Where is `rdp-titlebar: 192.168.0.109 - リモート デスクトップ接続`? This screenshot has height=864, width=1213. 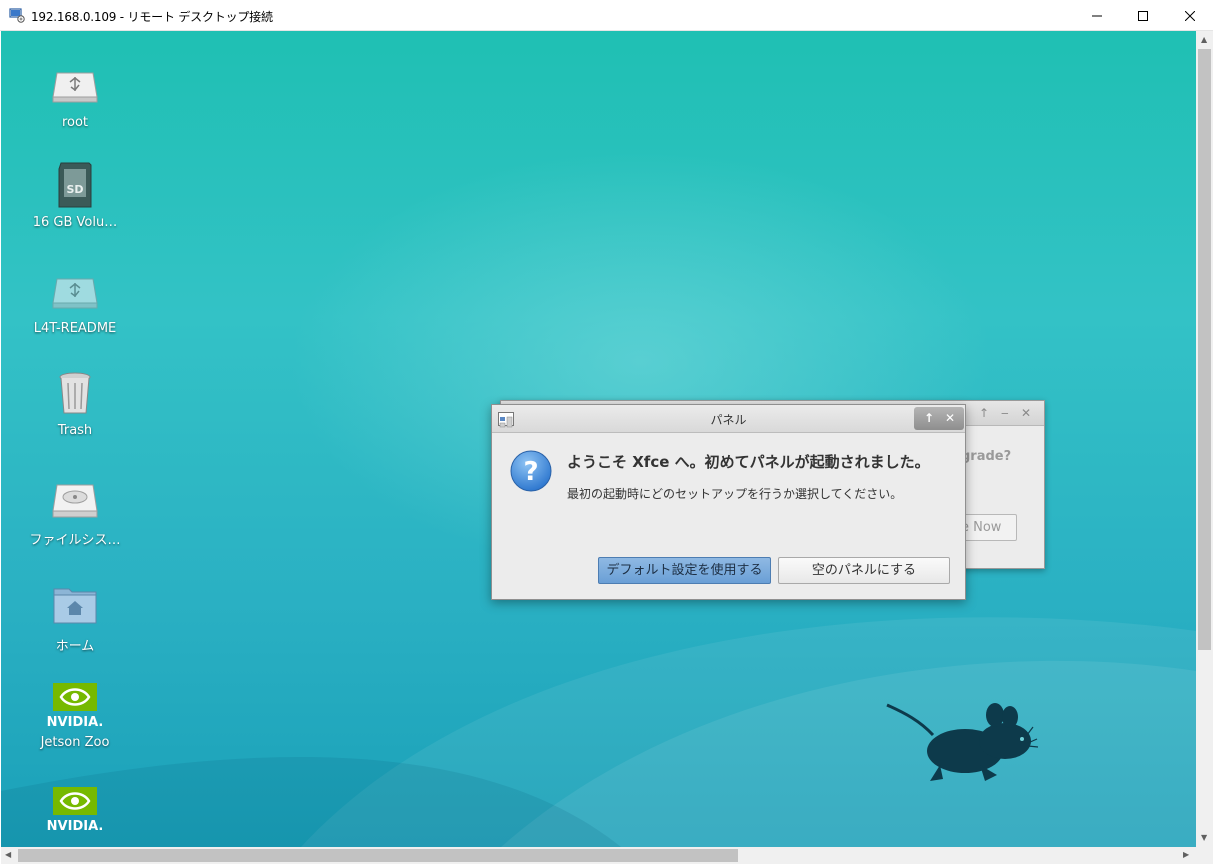 rdp-titlebar: 192.168.0.109 - リモート デスクトップ接続 is located at coordinates (606, 15).